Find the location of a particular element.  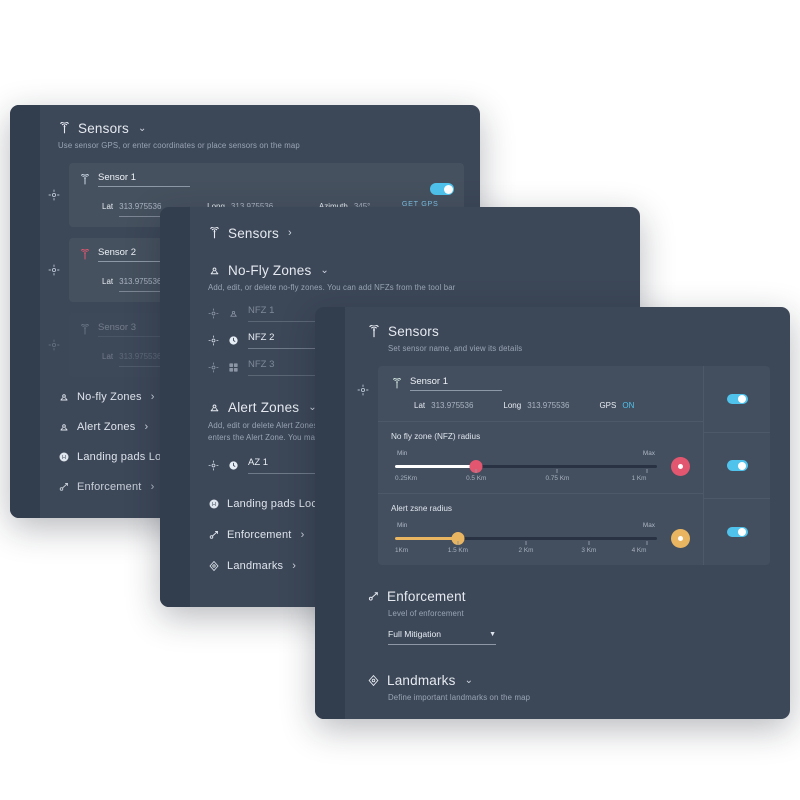

section-title: Enforcement is located at coordinates (426, 596).